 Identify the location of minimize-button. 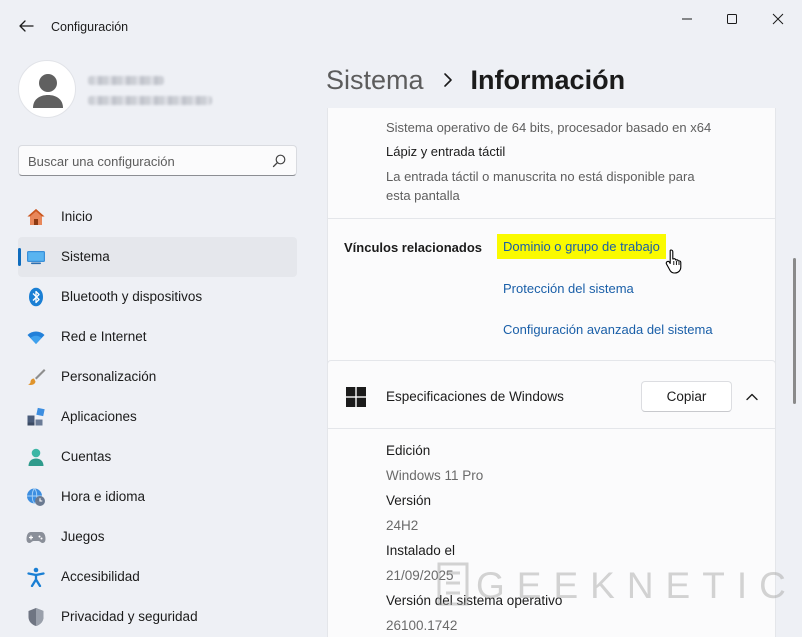
(687, 19).